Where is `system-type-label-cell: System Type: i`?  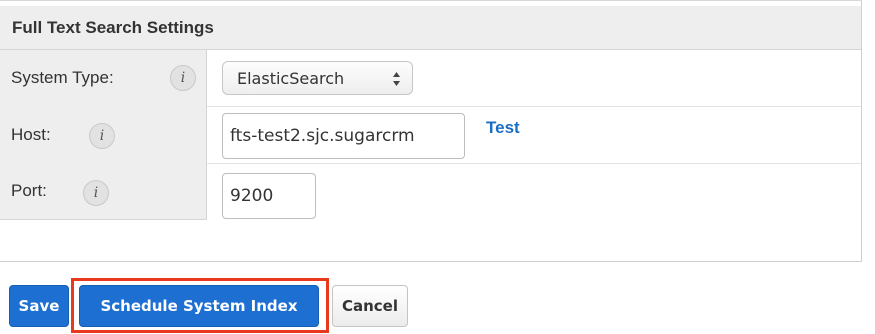 system-type-label-cell: System Type: i is located at coordinates (103, 78).